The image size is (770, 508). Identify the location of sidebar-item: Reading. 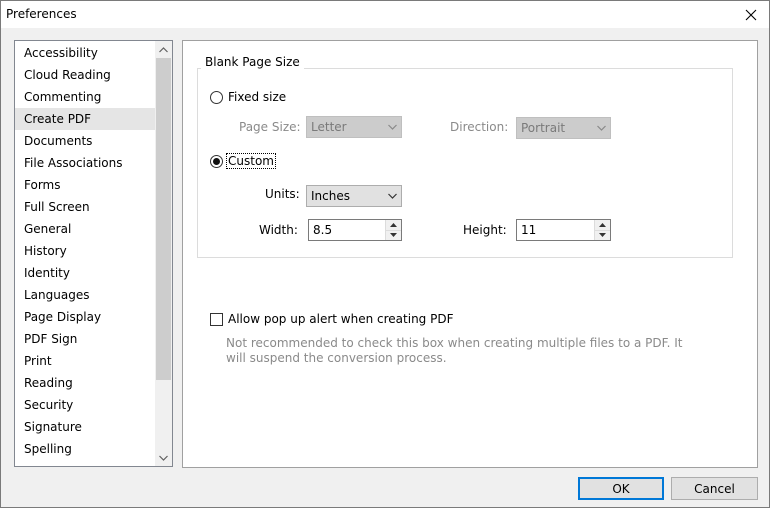
(85, 383).